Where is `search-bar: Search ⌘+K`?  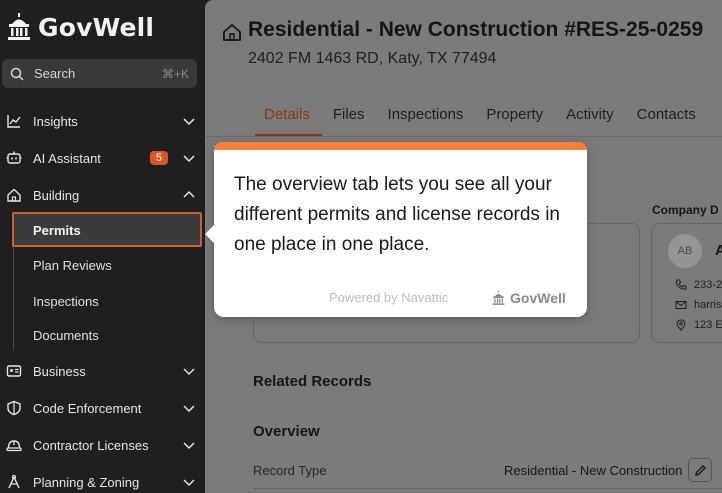 search-bar: Search ⌘+K is located at coordinates (99, 73).